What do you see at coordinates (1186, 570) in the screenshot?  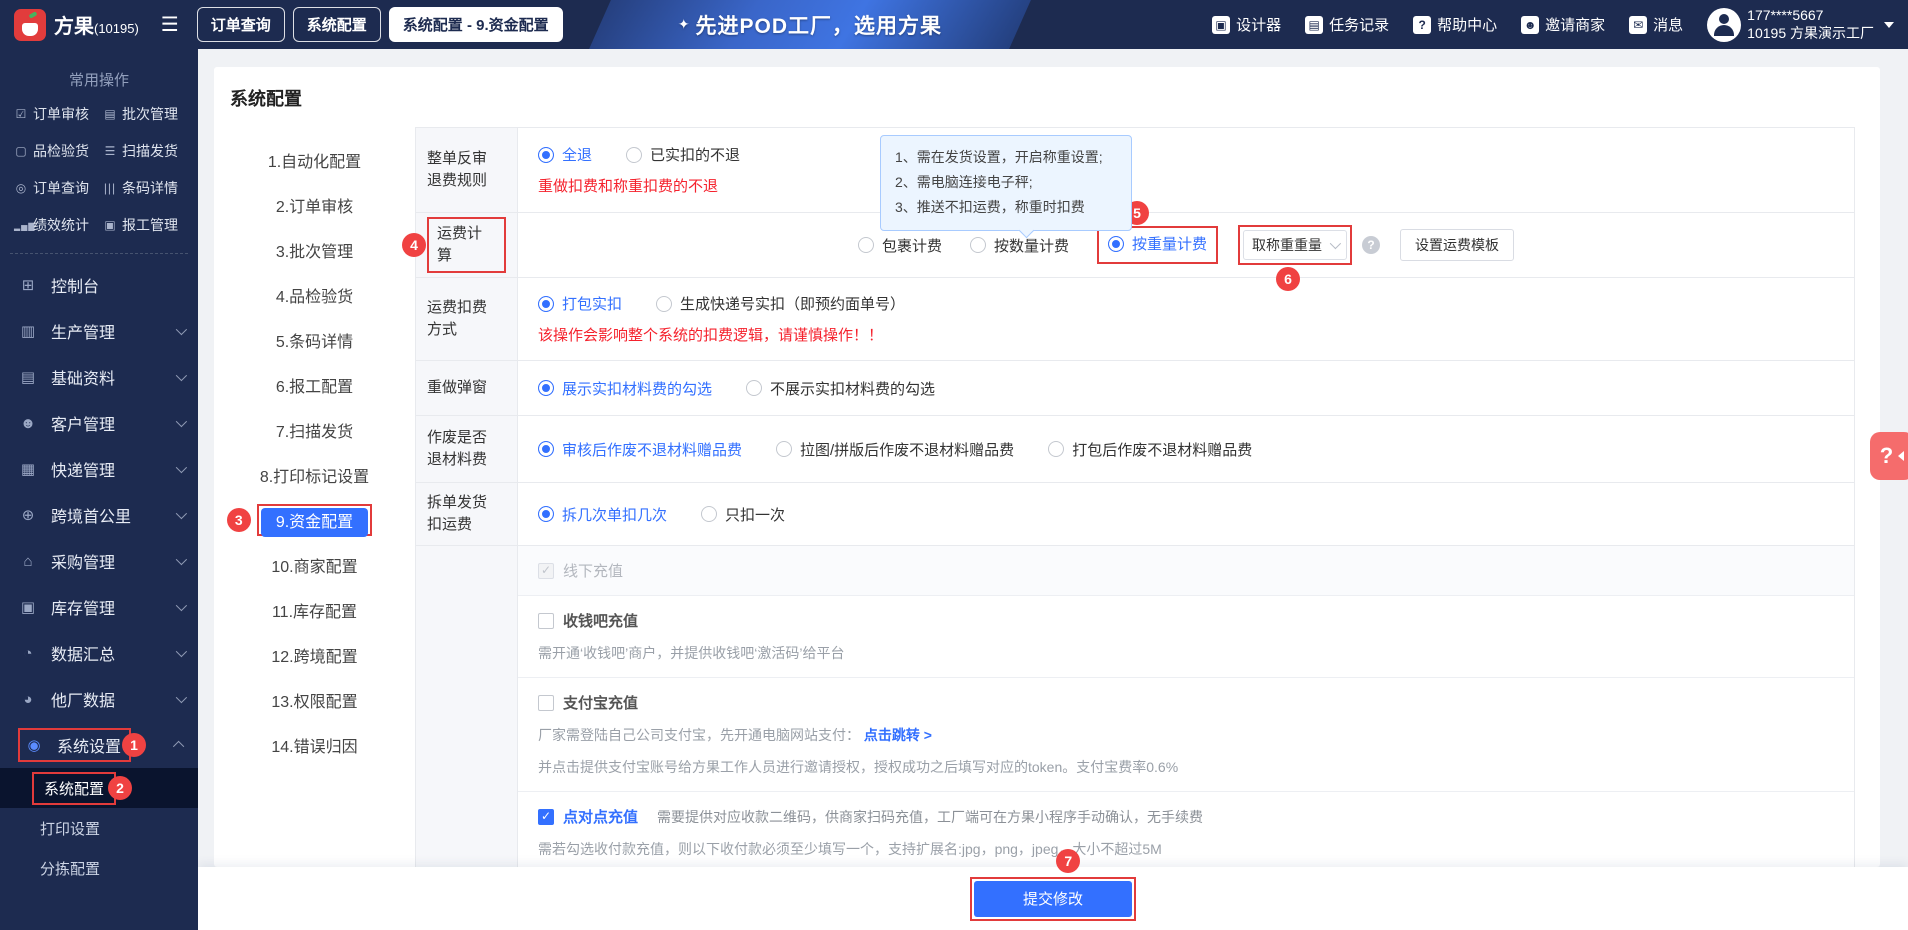 I see `checkbox-offline-recharge: 线下充值` at bounding box center [1186, 570].